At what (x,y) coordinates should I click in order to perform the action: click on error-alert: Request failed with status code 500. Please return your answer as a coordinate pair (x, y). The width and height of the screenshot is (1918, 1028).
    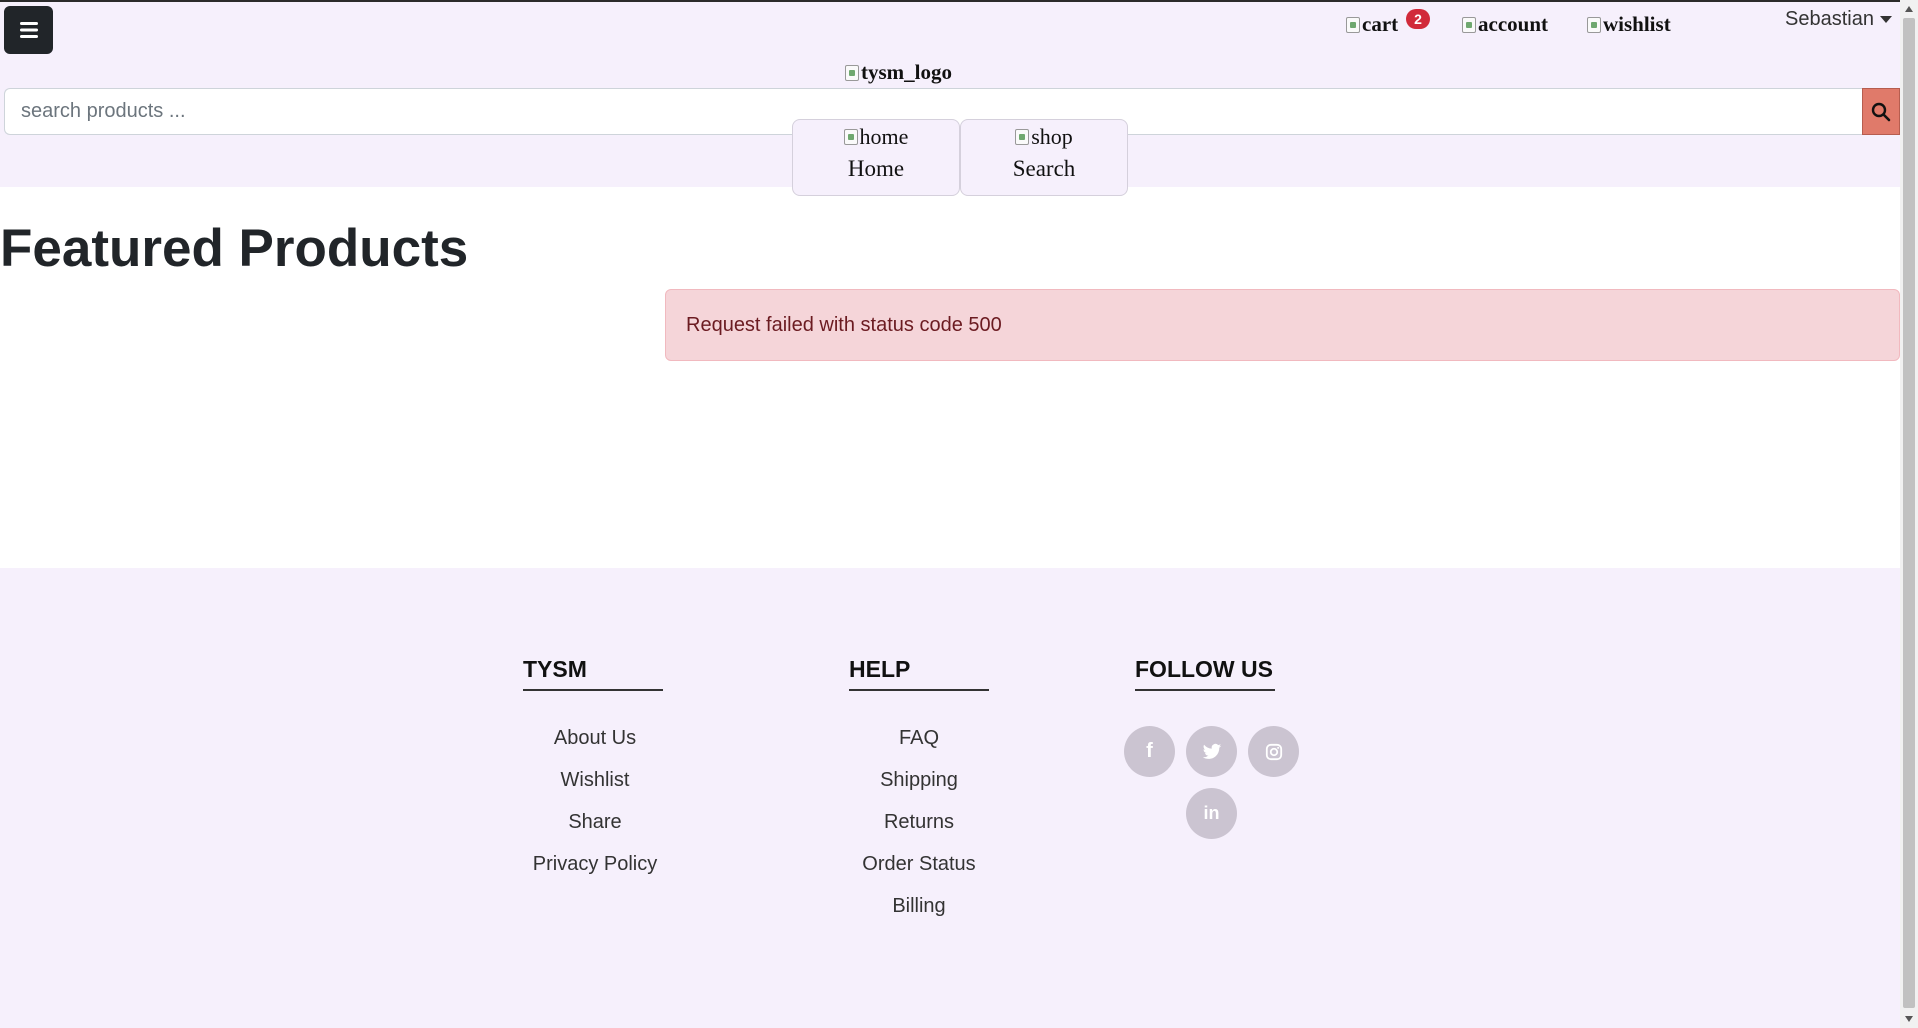
    Looking at the image, I should click on (1282, 325).